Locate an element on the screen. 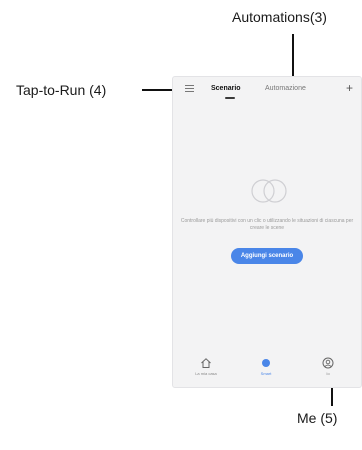 This screenshot has width=362, height=450. nav-smart-label: Smart is located at coordinates (266, 373).